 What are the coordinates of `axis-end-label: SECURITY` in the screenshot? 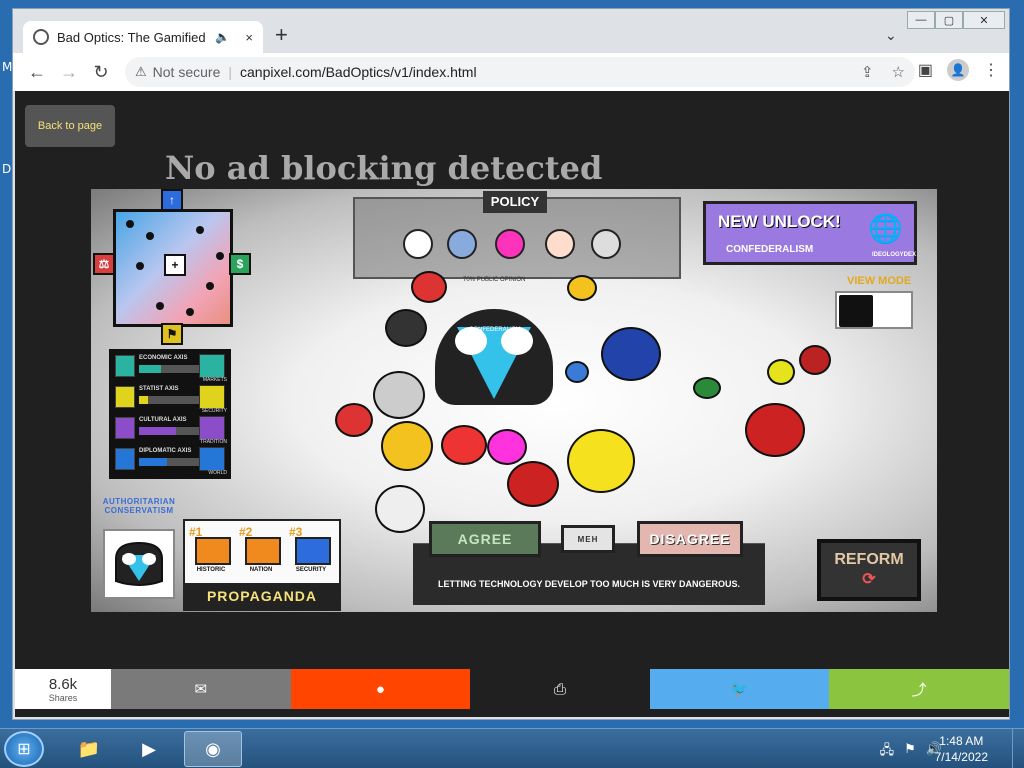 It's located at (214, 411).